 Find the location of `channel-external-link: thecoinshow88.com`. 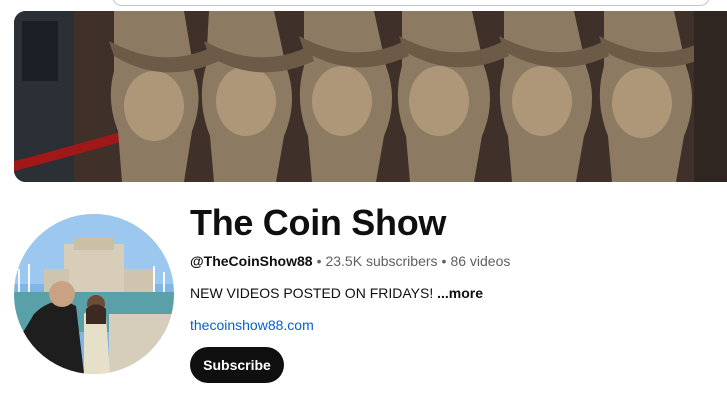

channel-external-link: thecoinshow88.com is located at coordinates (252, 325).